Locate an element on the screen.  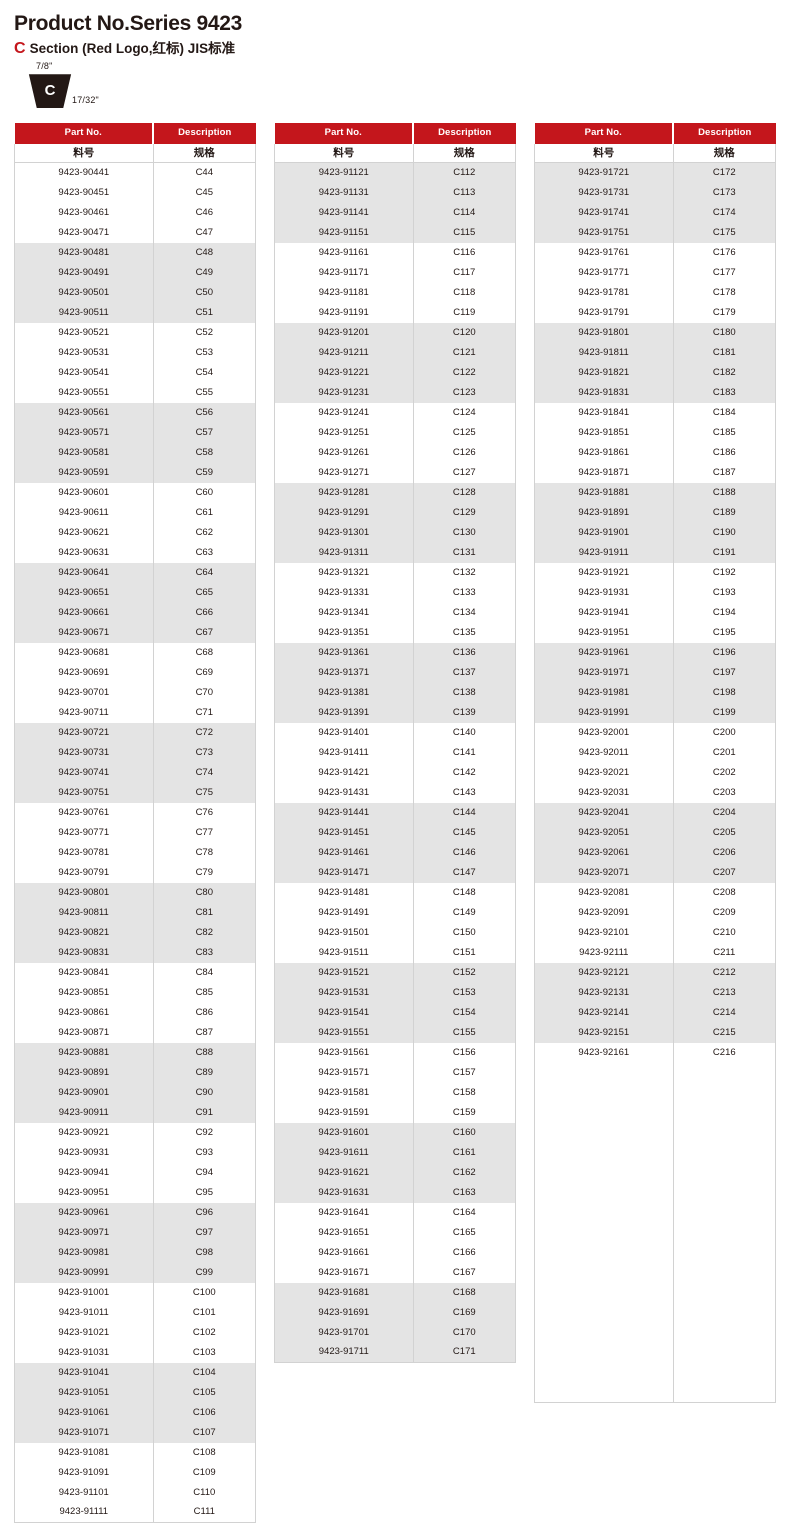
cell-description: C165 is located at coordinates (464, 1232).